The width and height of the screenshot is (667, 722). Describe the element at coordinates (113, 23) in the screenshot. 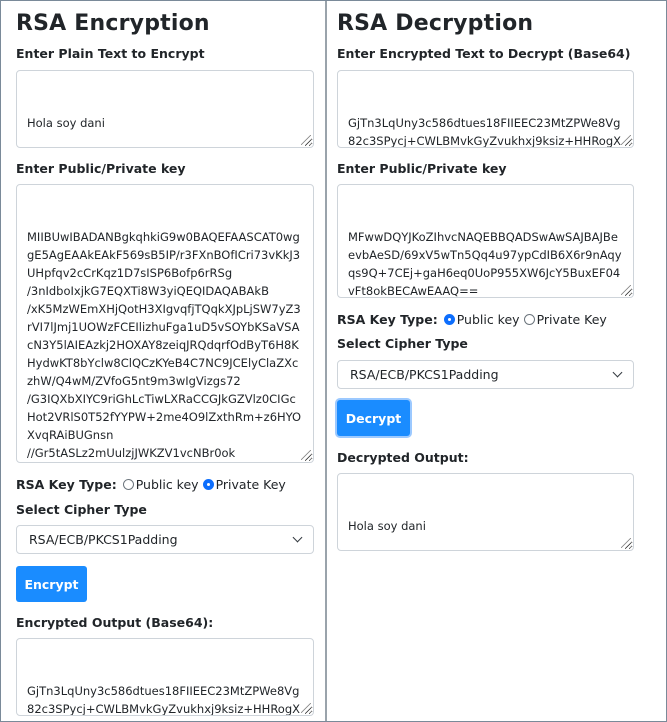

I see `encryption-title: RSA Encryption` at that location.